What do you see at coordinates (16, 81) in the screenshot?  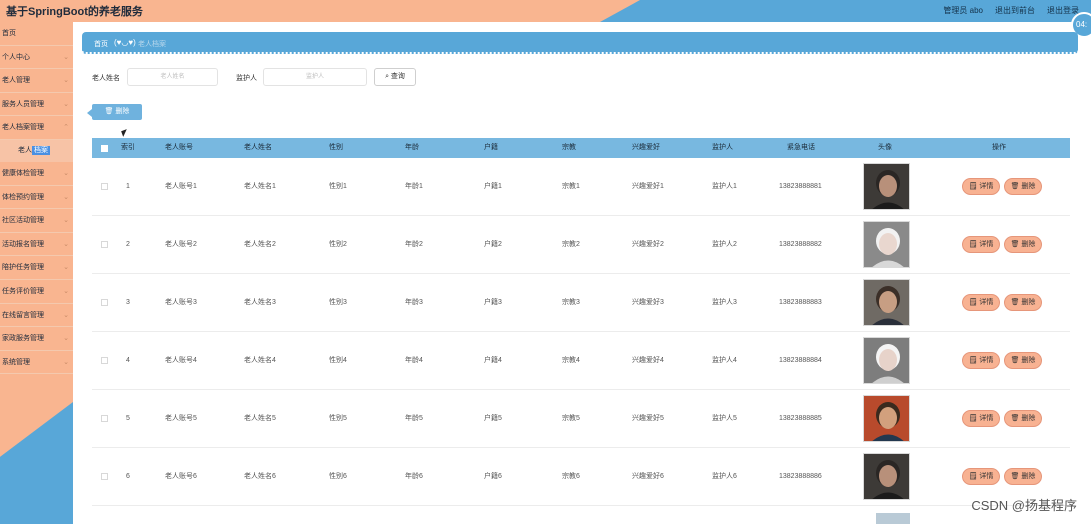 I see `sidebar-item-label: 老人管理` at bounding box center [16, 81].